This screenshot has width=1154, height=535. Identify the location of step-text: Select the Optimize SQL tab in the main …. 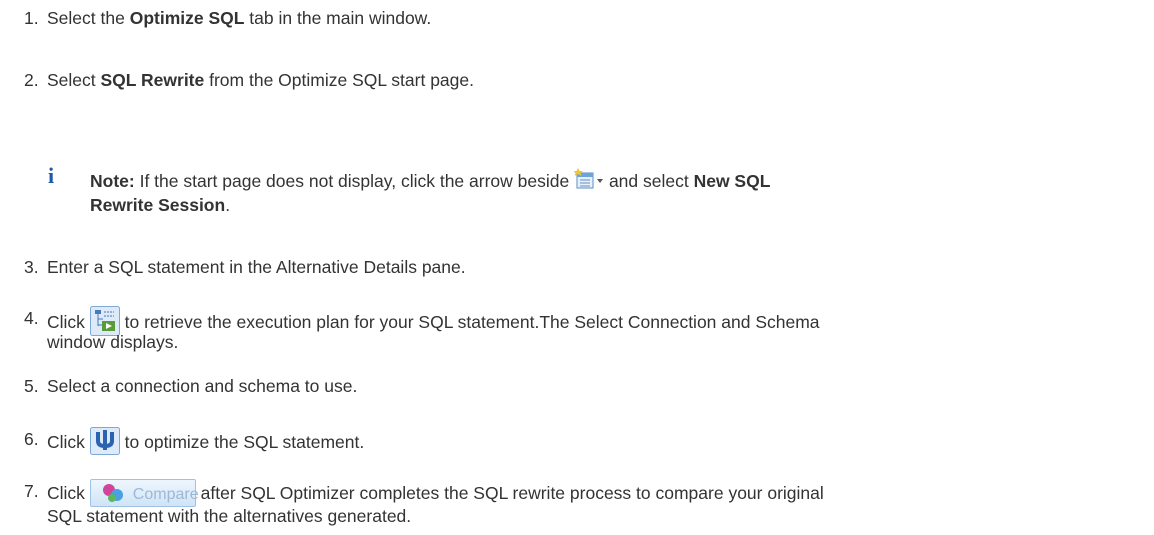
(239, 18).